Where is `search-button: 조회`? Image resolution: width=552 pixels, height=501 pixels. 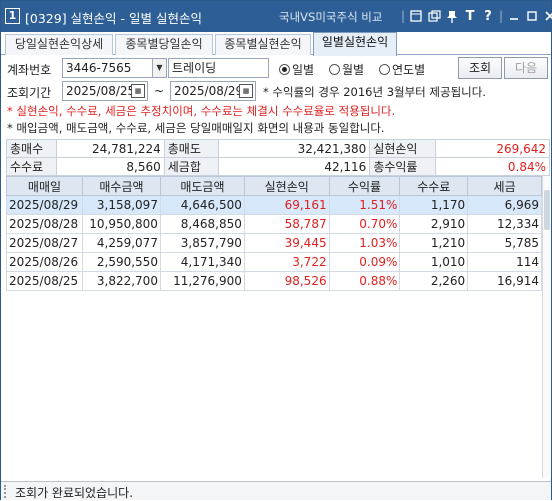 search-button: 조회 is located at coordinates (480, 68).